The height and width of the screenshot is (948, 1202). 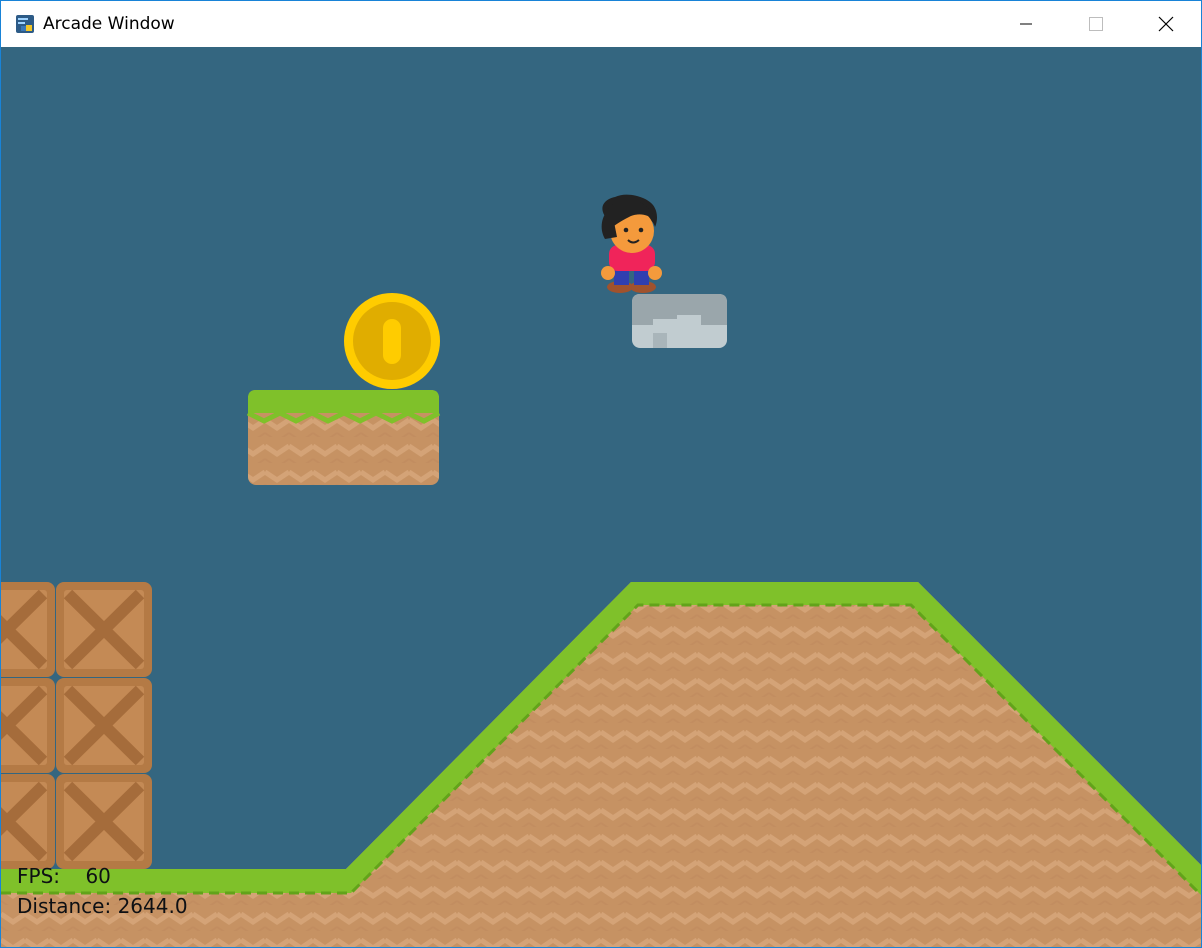 I want to click on window-title: Arcade Window, so click(x=109, y=24).